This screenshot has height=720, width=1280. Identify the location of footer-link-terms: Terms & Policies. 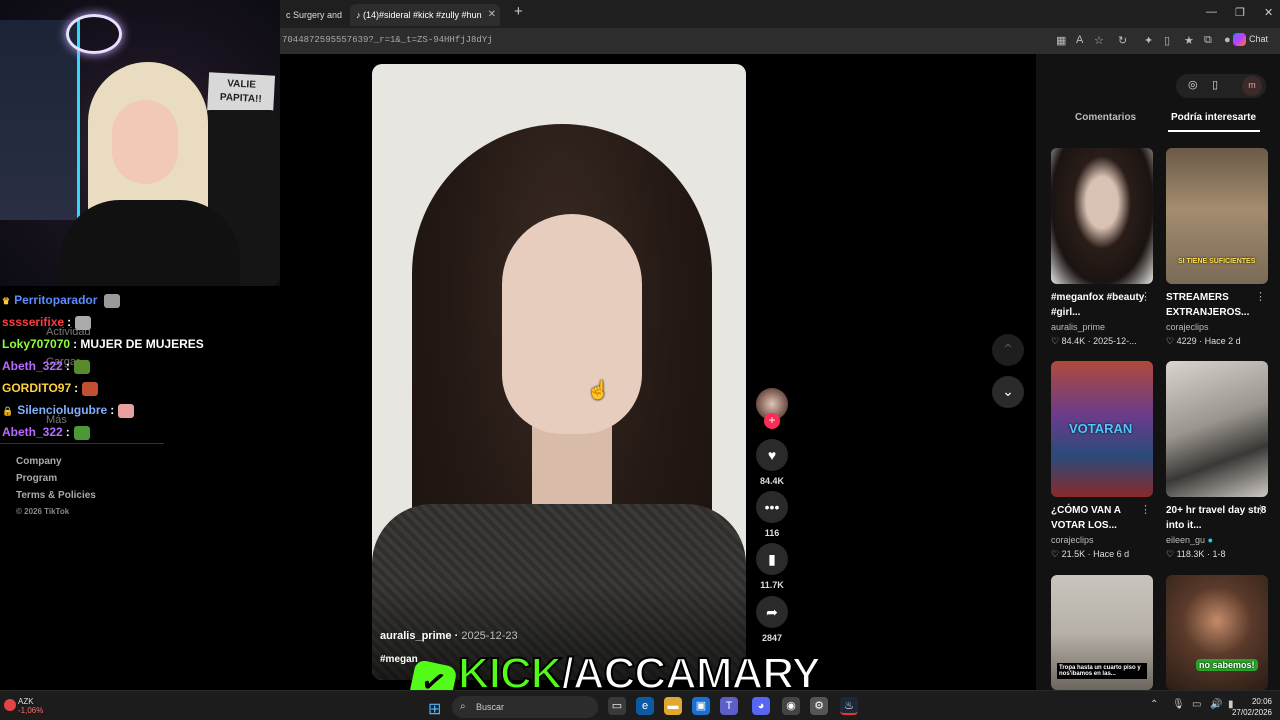
(56, 495).